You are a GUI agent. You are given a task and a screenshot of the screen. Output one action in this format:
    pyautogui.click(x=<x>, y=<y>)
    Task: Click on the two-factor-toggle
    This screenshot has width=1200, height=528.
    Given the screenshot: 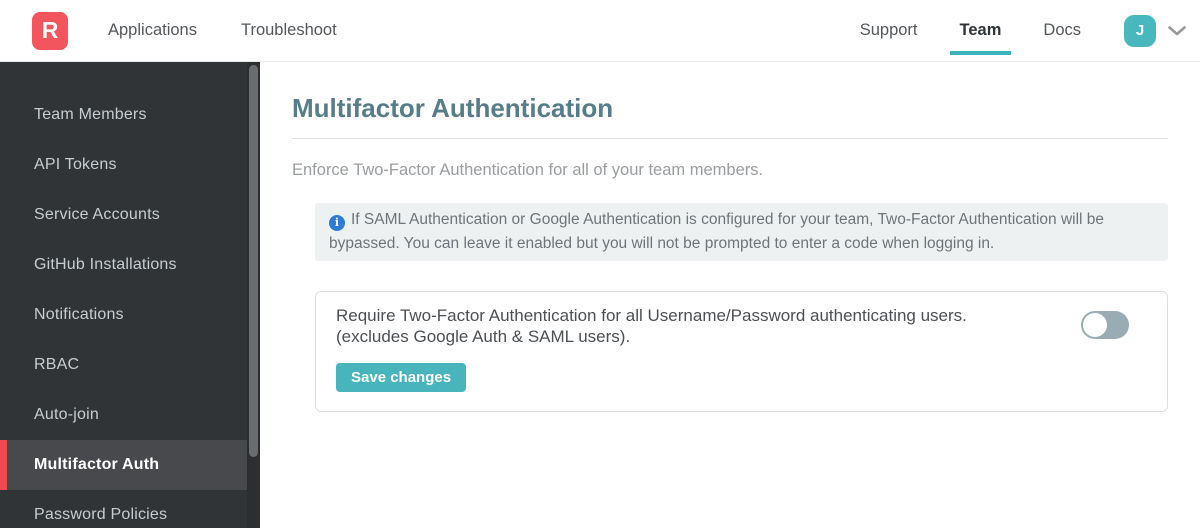 What is the action you would take?
    pyautogui.click(x=1105, y=325)
    